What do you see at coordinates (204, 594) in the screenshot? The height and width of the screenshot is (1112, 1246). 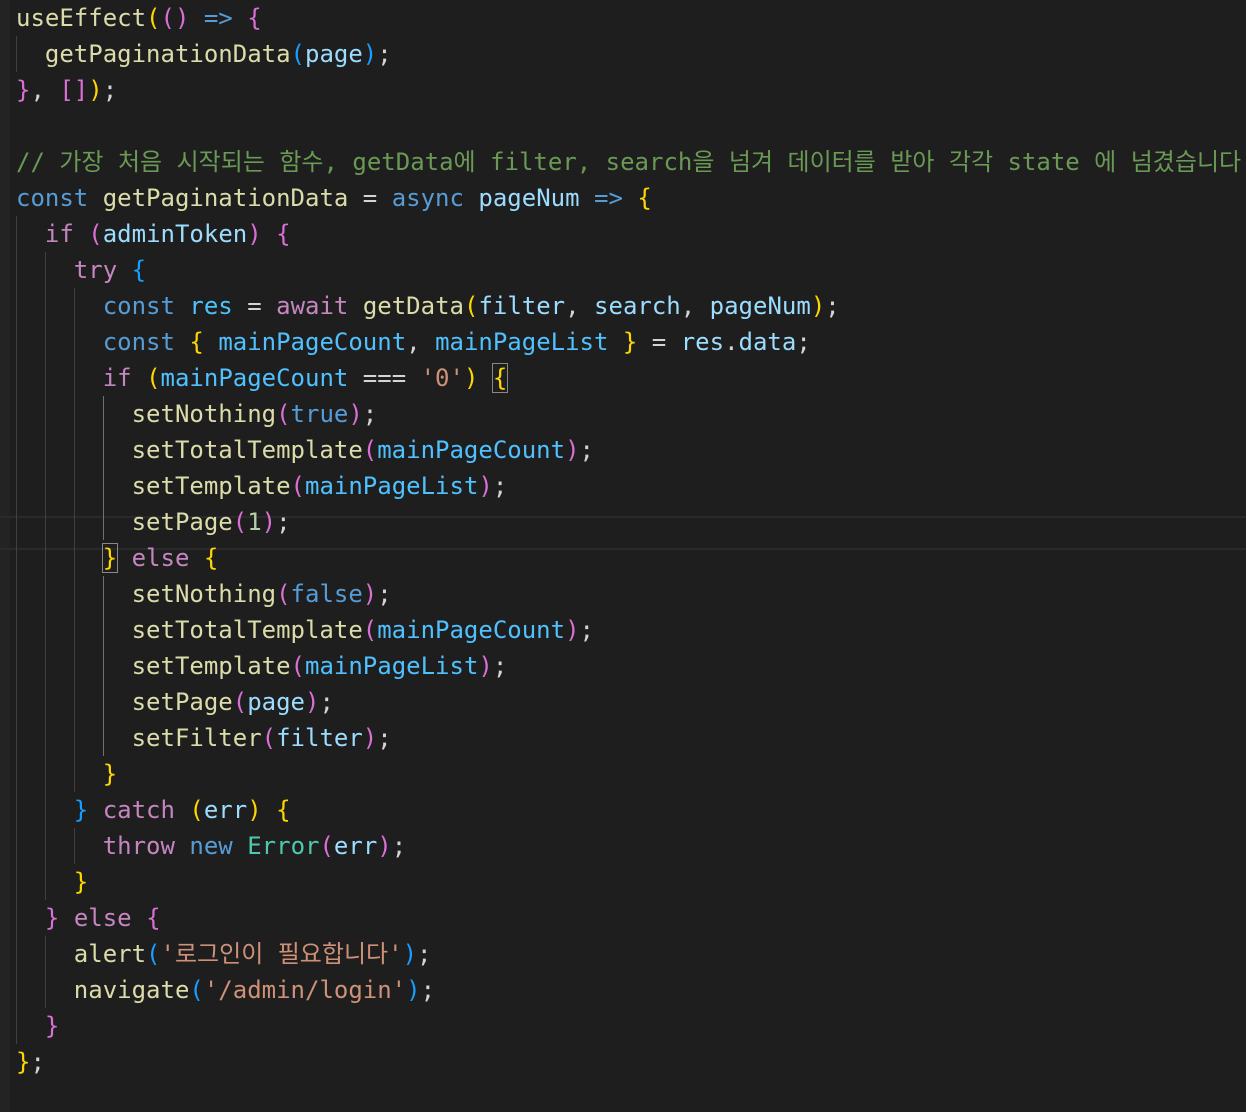 I see `code-line: setNothing(false);` at bounding box center [204, 594].